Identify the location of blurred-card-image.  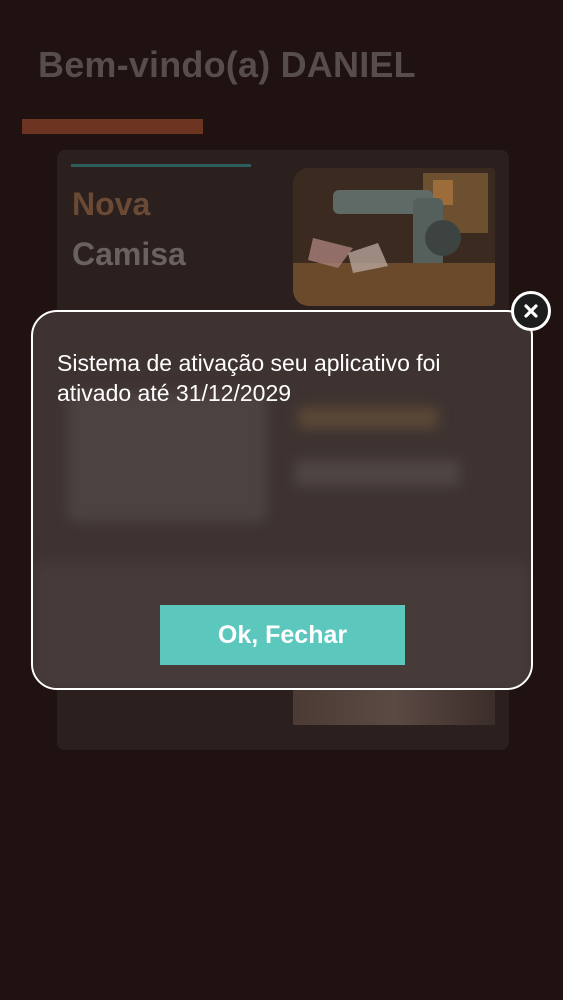
(167, 457).